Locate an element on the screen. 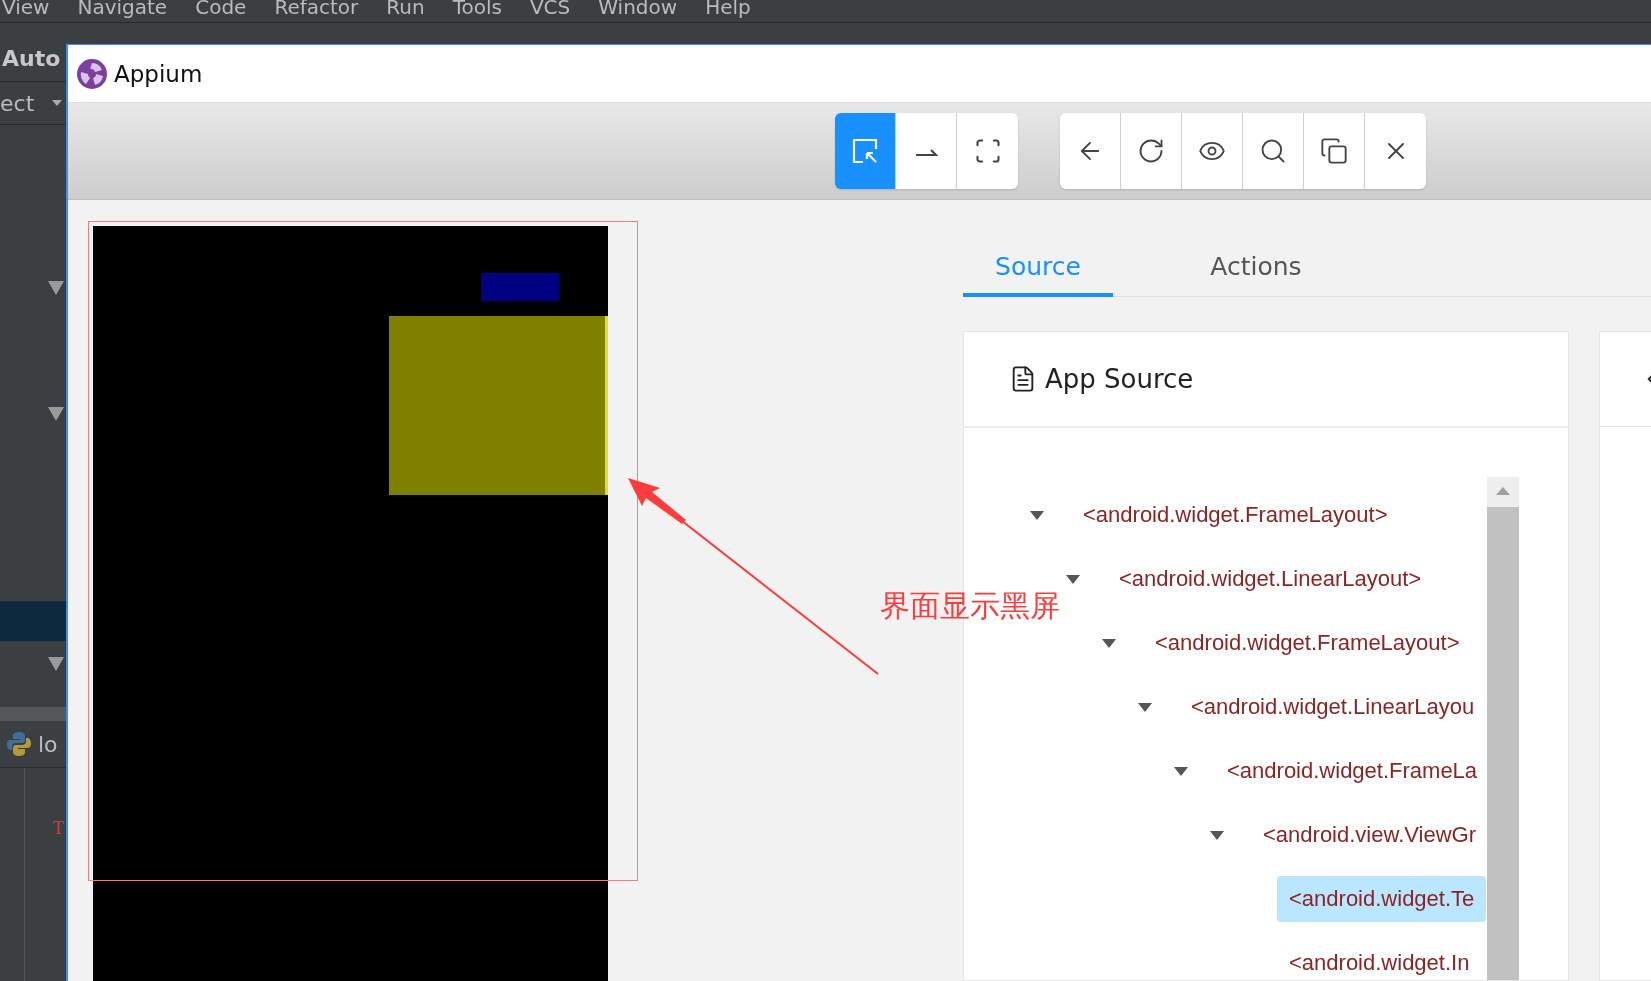 The height and width of the screenshot is (981, 1651). panel-title: Auto is located at coordinates (31, 59).